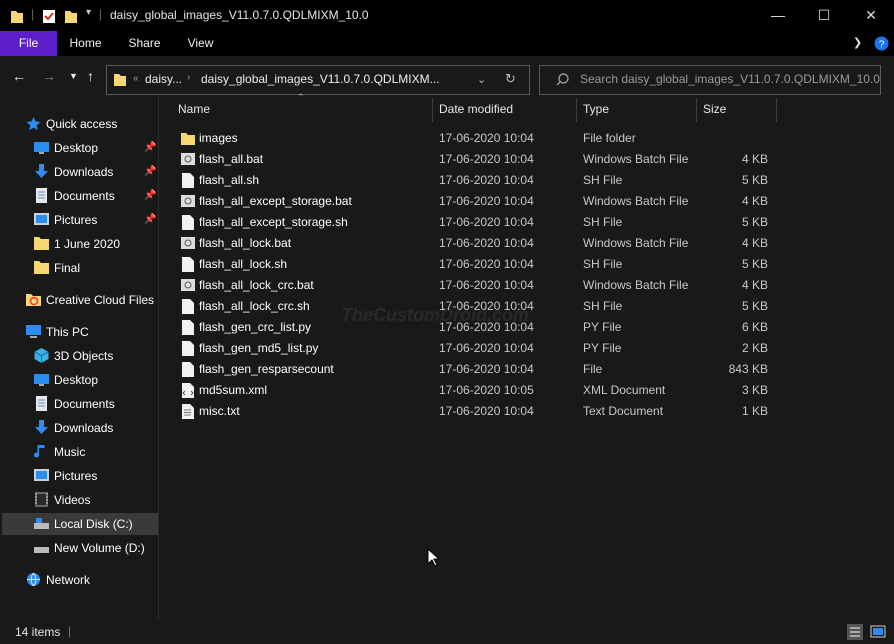 The width and height of the screenshot is (894, 644). Describe the element at coordinates (200, 43) in the screenshot. I see `tab-view: View` at that location.